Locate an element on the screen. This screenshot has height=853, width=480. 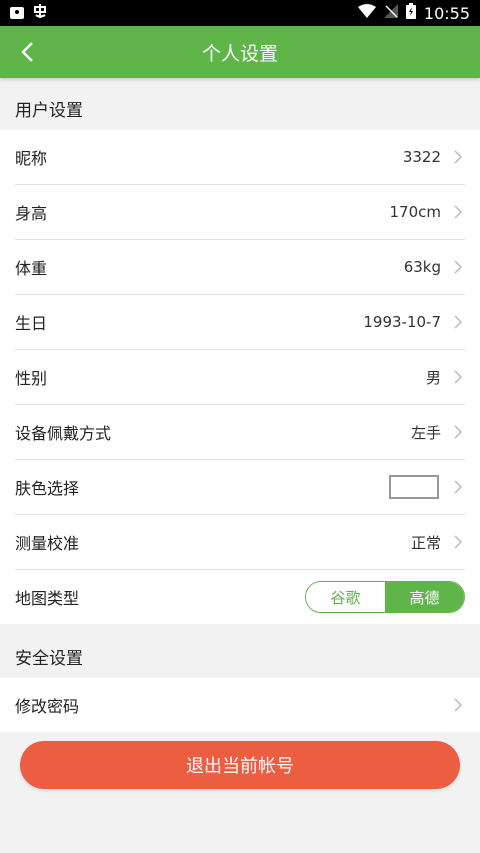
gender-label: 性别 is located at coordinates (31, 378).